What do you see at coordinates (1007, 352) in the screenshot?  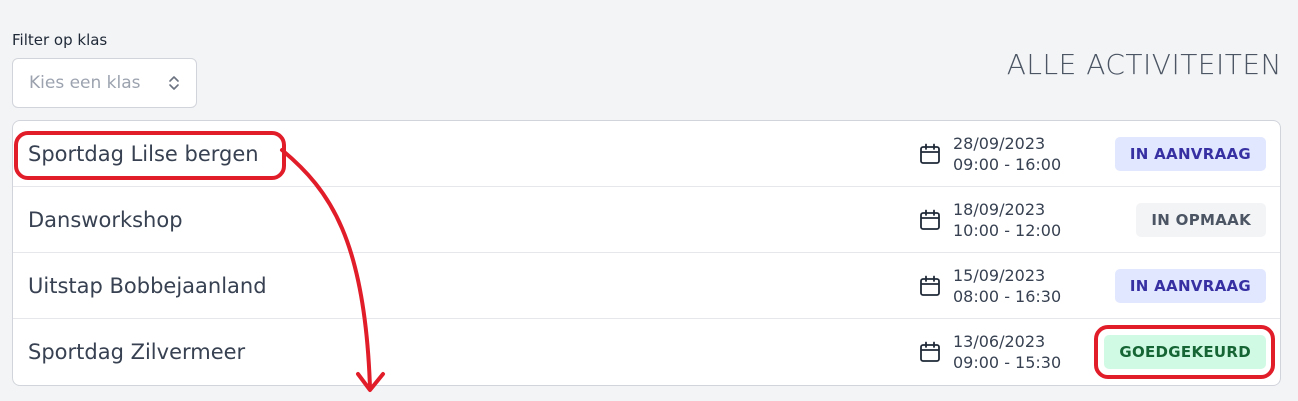 I see `activity-datetime: 13/06/2023 09:00 - 15:30` at bounding box center [1007, 352].